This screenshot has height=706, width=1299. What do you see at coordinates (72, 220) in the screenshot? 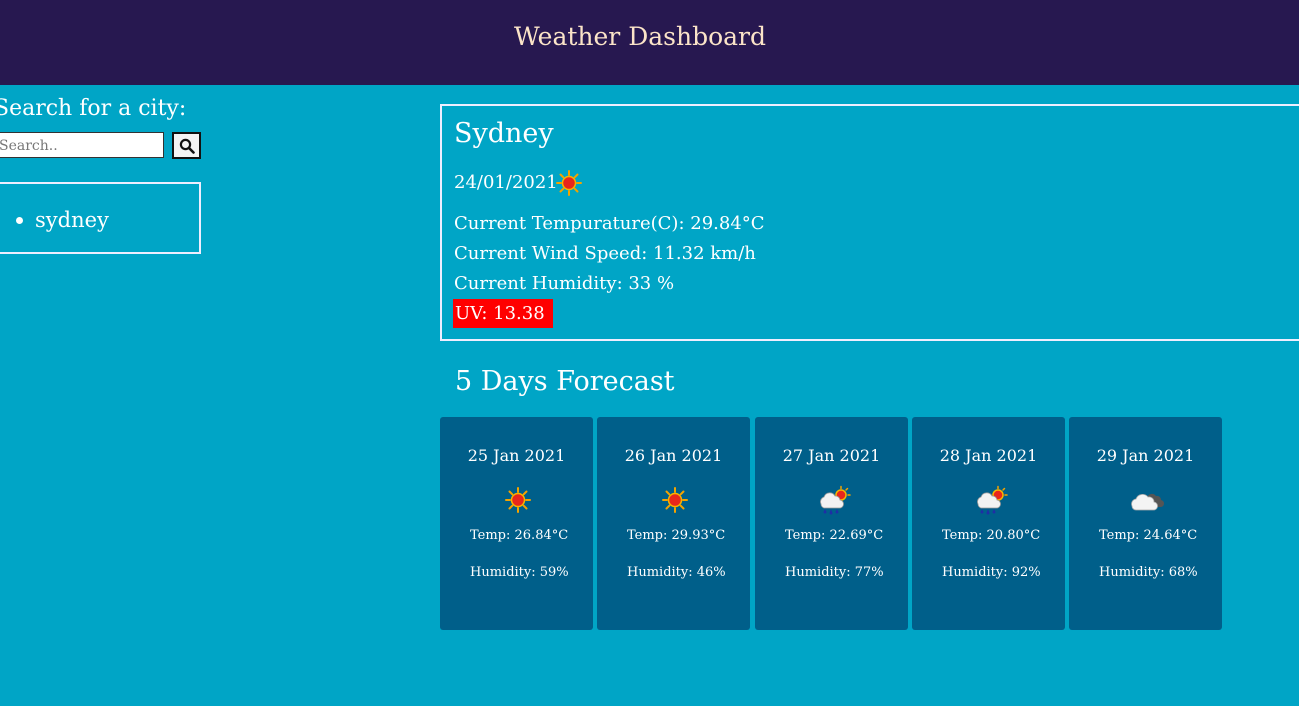
I see `history-item-label: sydney` at bounding box center [72, 220].